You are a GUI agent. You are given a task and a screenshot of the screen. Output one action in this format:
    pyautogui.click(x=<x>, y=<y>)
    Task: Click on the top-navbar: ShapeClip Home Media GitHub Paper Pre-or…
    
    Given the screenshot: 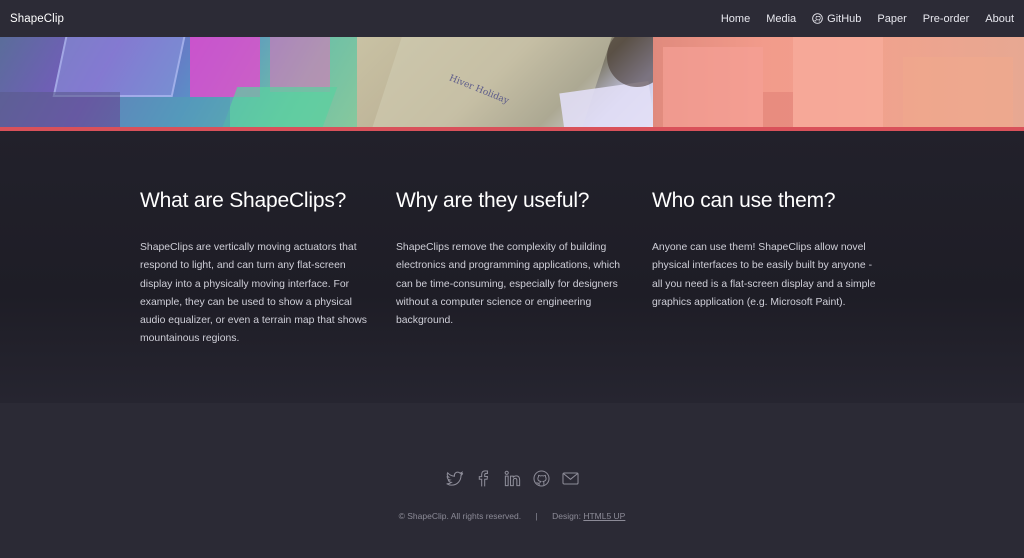 What is the action you would take?
    pyautogui.click(x=512, y=18)
    